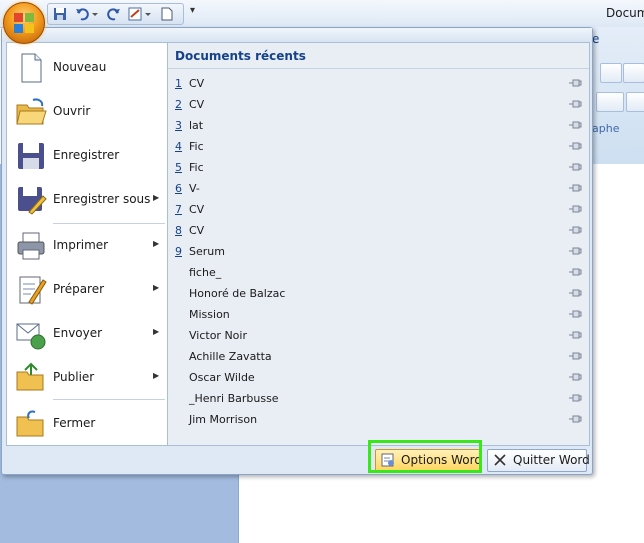  I want to click on menu-item-enregistrer-sous: Enregistrer sous ▶, so click(87, 201).